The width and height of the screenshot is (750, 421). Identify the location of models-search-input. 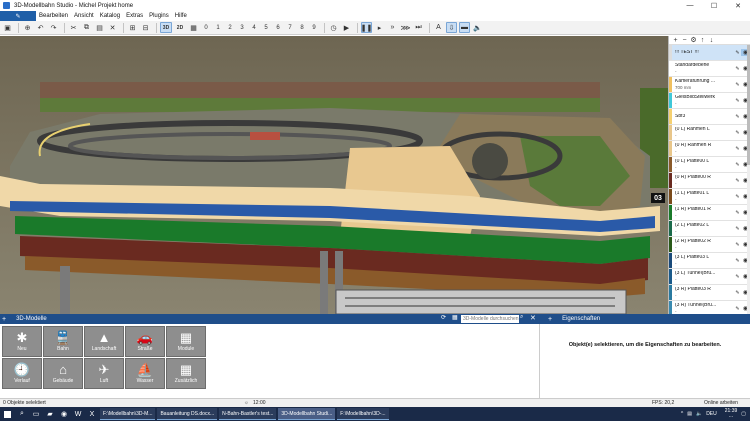
(490, 319).